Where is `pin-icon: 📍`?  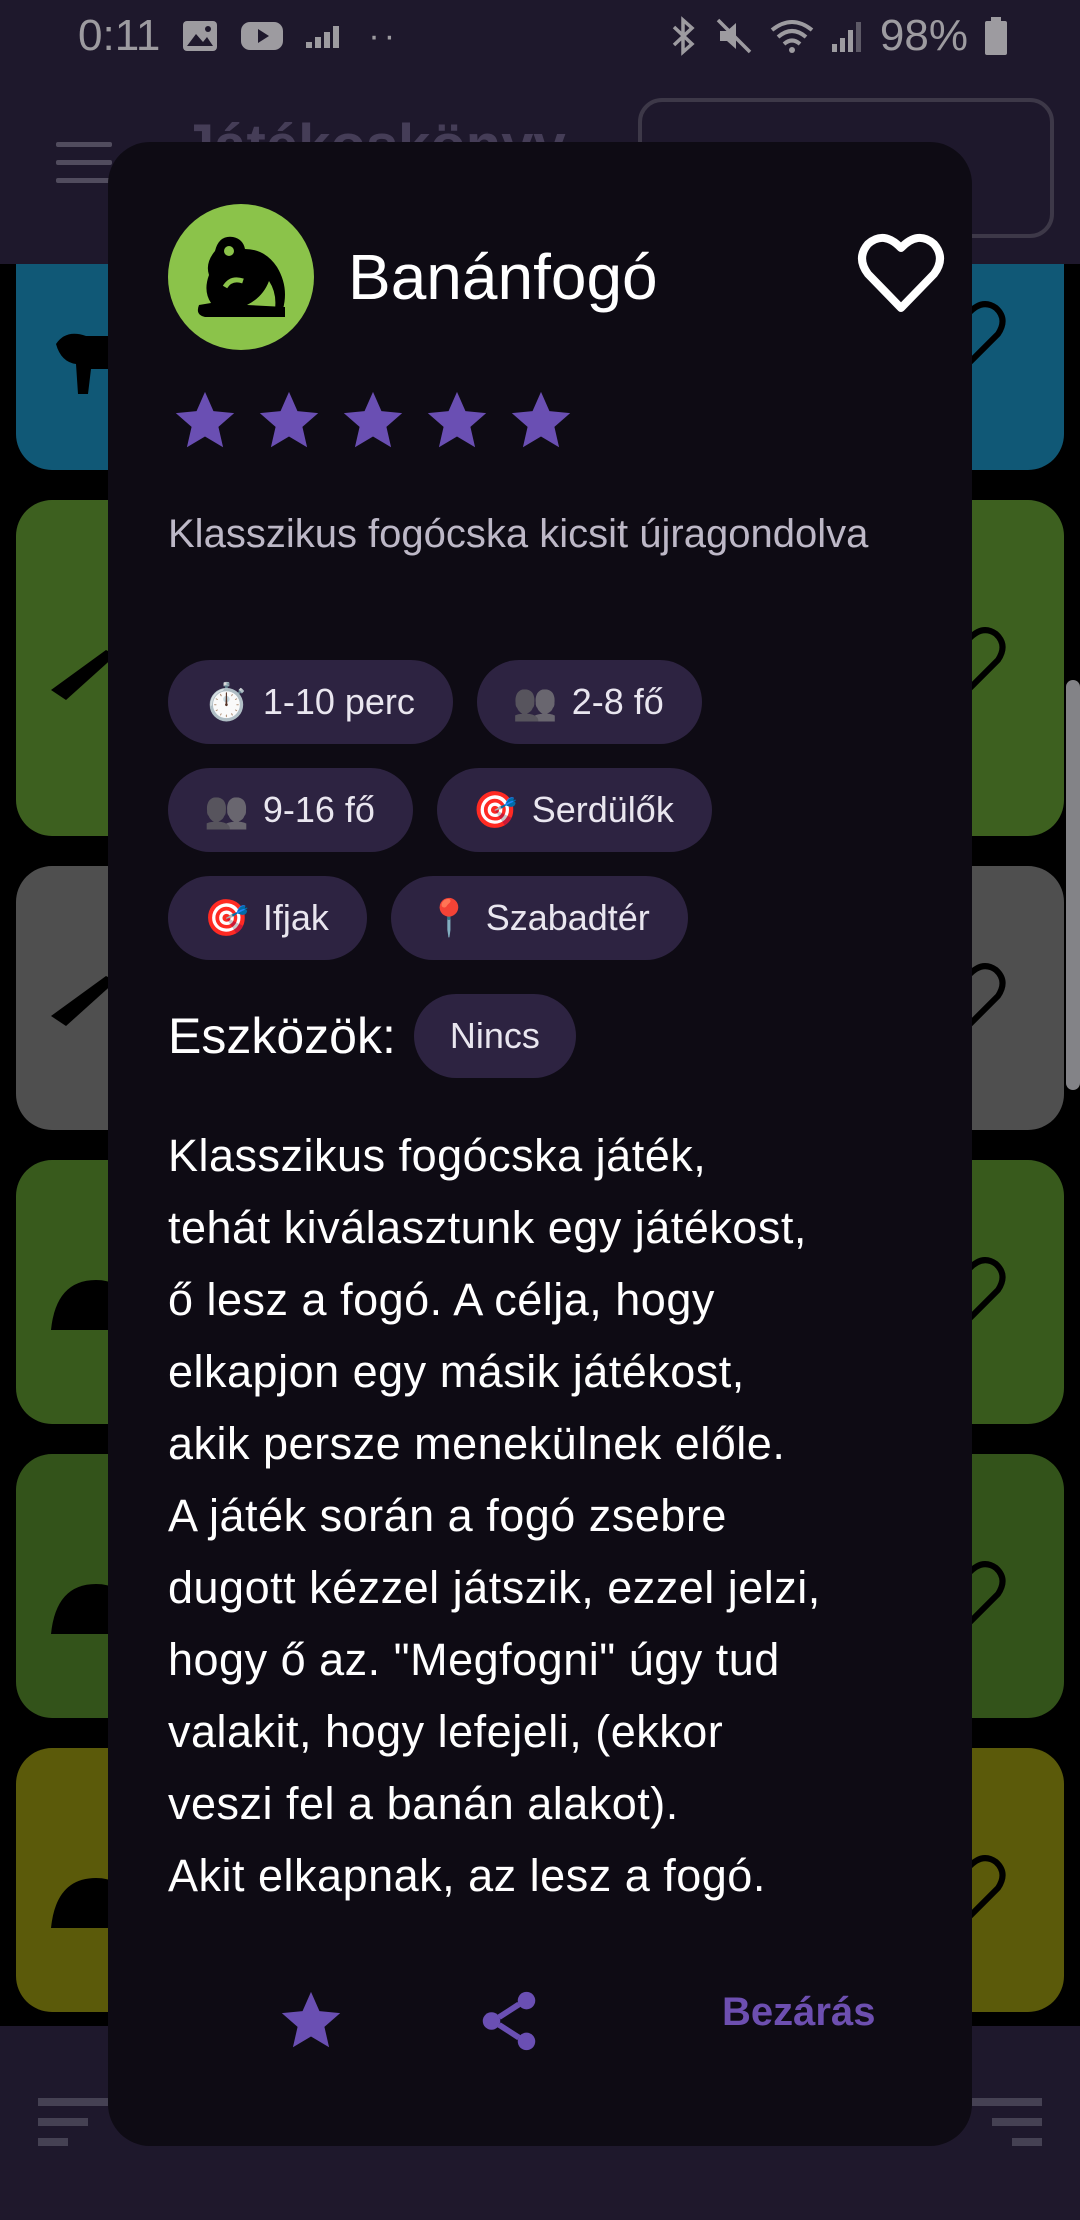 pin-icon: 📍 is located at coordinates (449, 918).